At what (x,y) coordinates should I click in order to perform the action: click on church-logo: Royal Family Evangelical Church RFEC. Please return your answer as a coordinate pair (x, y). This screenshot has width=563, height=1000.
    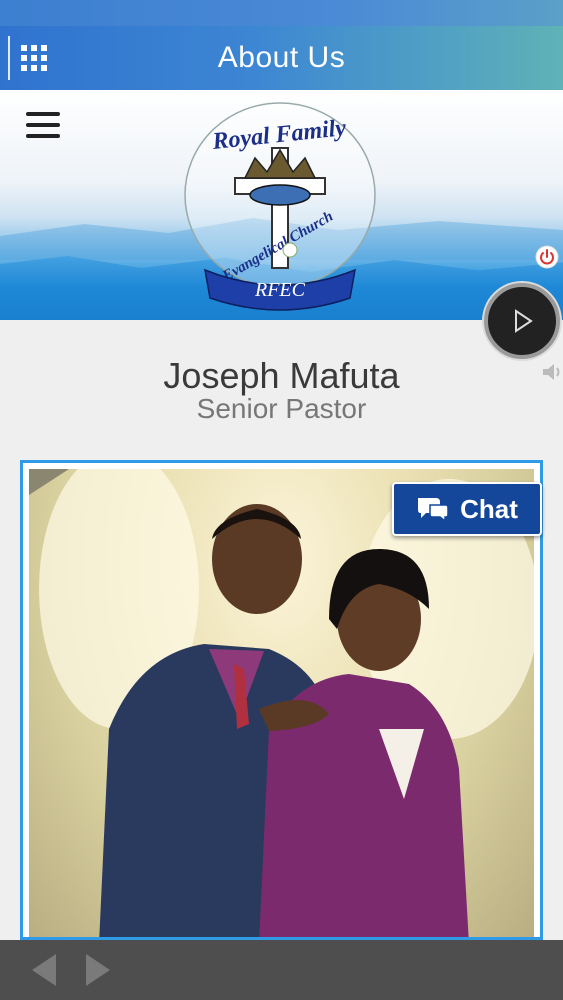
    Looking at the image, I should click on (280, 206).